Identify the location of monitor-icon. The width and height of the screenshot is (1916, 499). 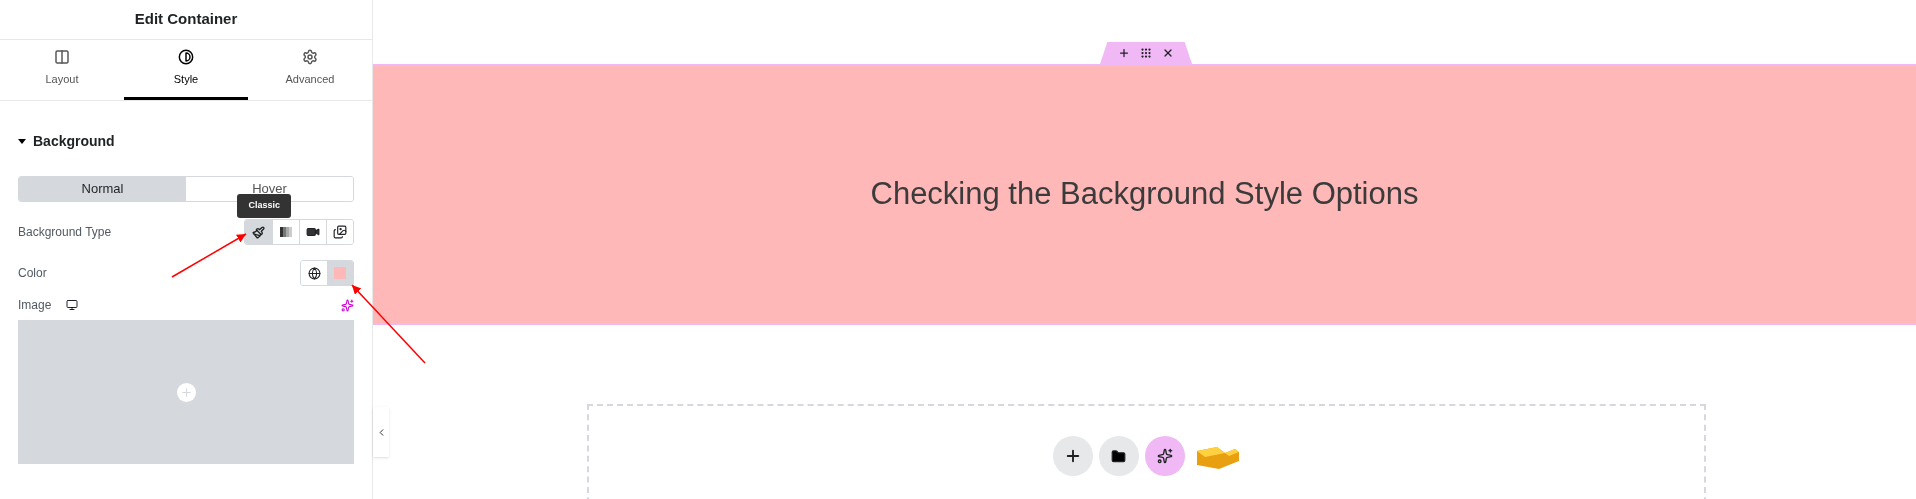
(72, 305).